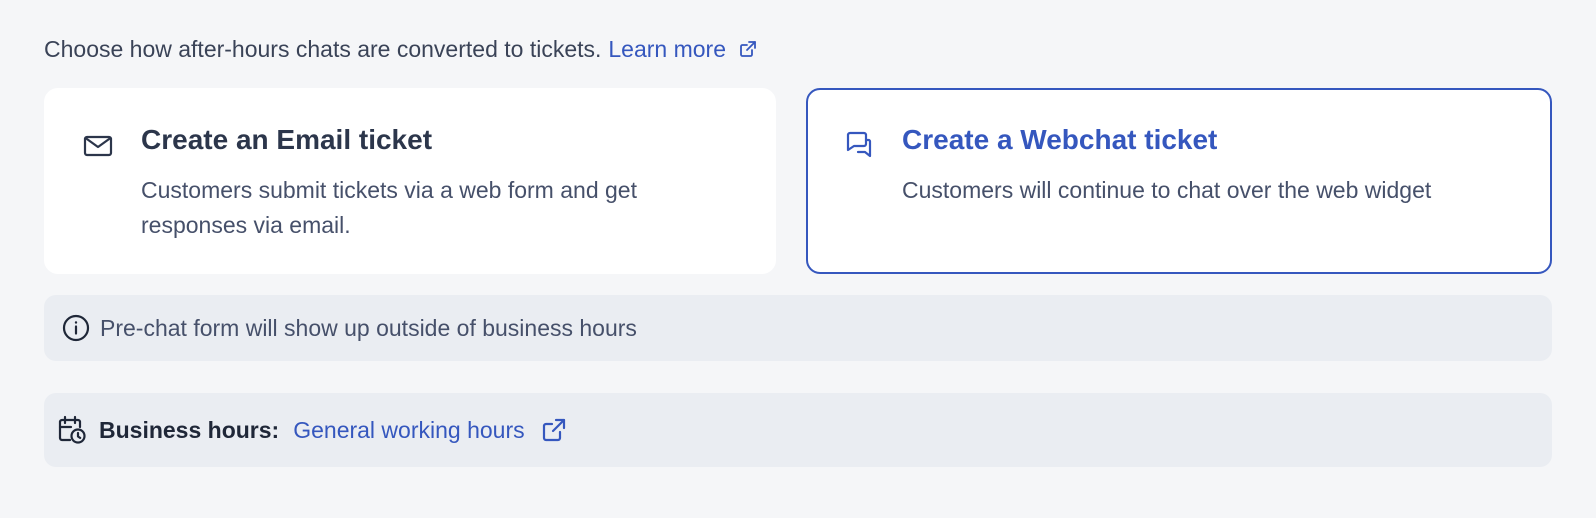  I want to click on learn-more-link: Learn more, so click(683, 49).